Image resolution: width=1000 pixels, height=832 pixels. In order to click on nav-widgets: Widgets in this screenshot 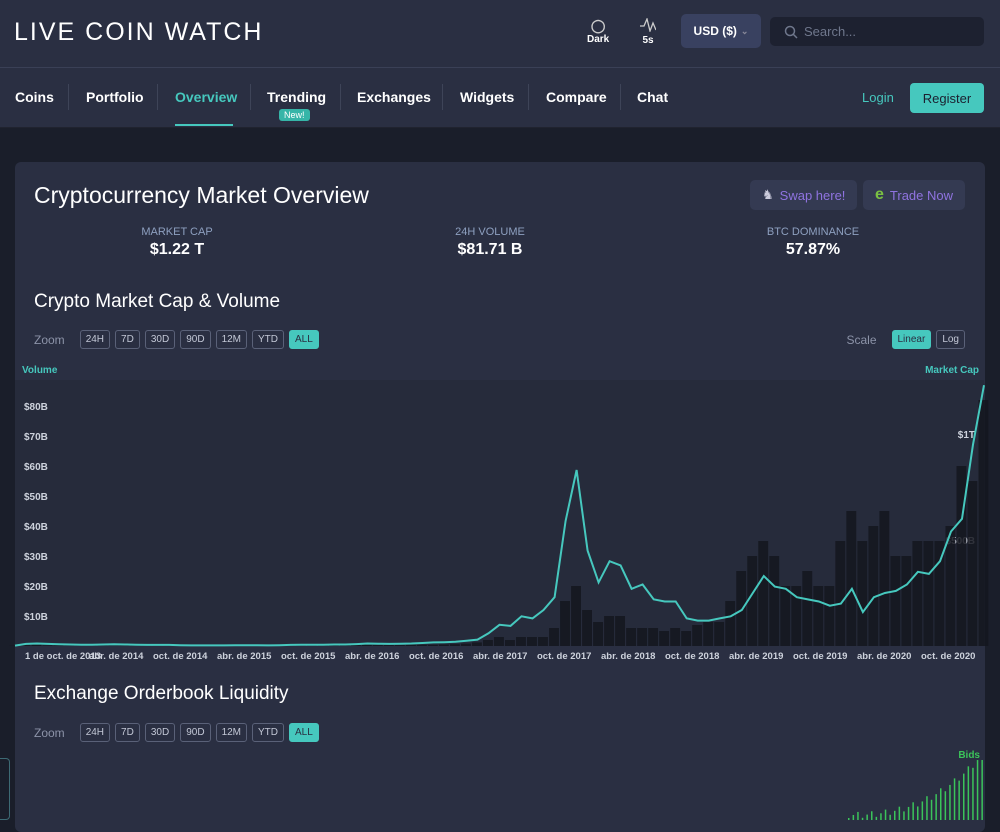, I will do `click(487, 97)`.